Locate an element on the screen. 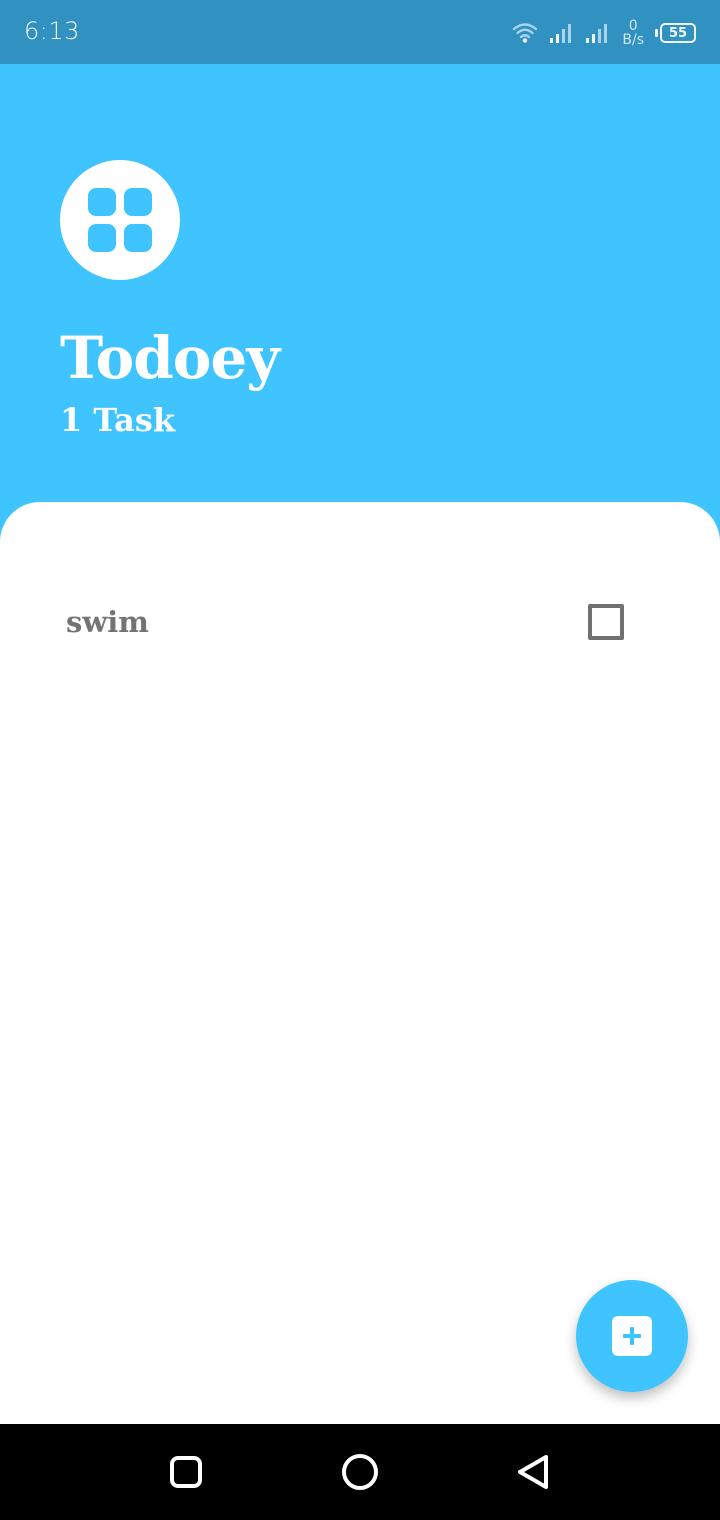 This screenshot has width=720, height=1520. status-bar: 6:13 0 B/s 55 is located at coordinates (360, 32).